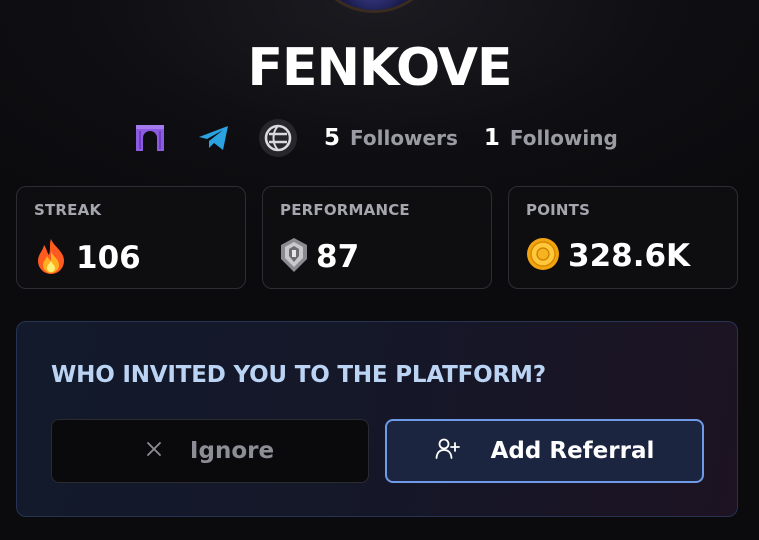  I want to click on ignore-label: Ignore, so click(232, 451).